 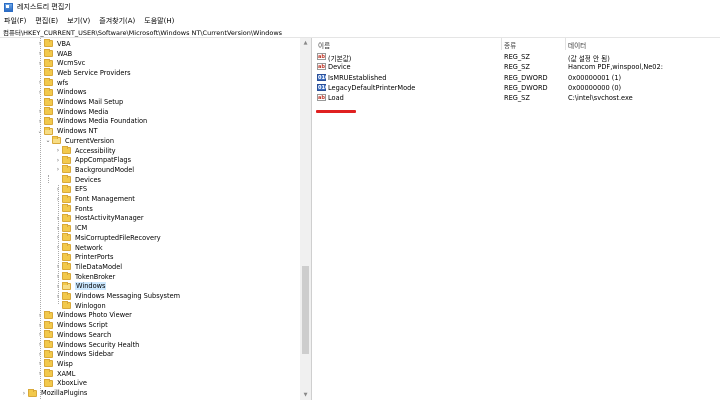 What do you see at coordinates (95, 277) in the screenshot?
I see `tree-item-label: TokenBroker` at bounding box center [95, 277].